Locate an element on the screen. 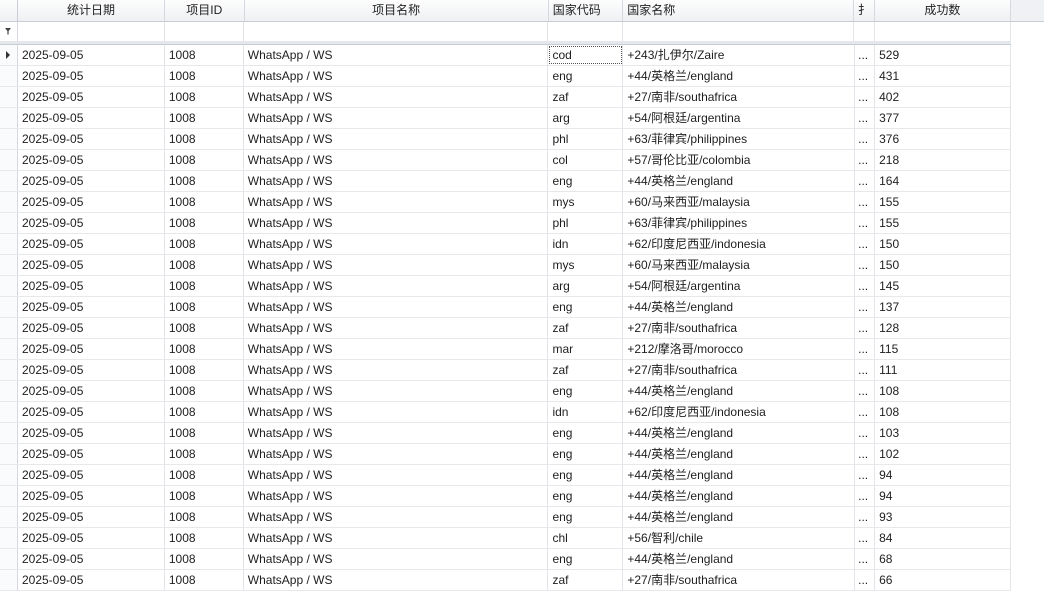 Image resolution: width=1044 pixels, height=591 pixels. cell-success-count: 68 is located at coordinates (943, 559).